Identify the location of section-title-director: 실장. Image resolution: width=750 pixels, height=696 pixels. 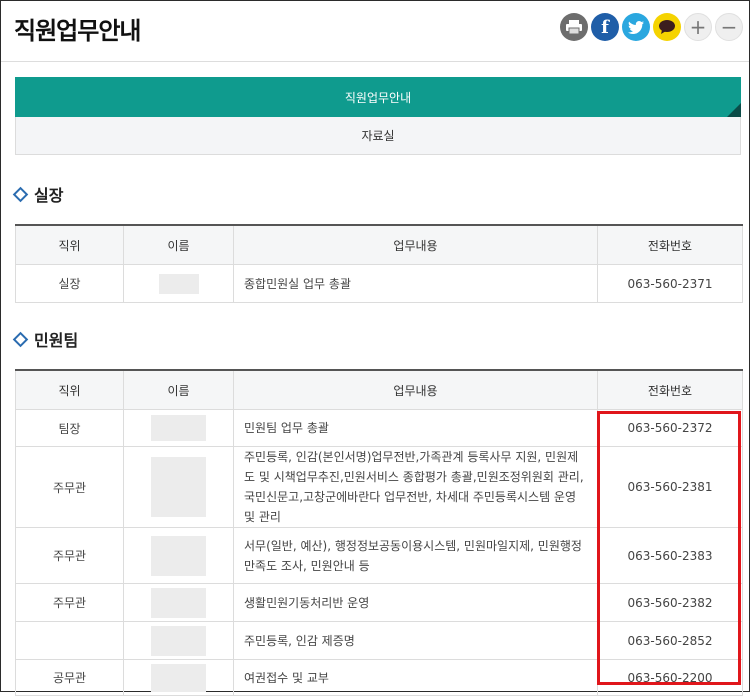
(38, 194).